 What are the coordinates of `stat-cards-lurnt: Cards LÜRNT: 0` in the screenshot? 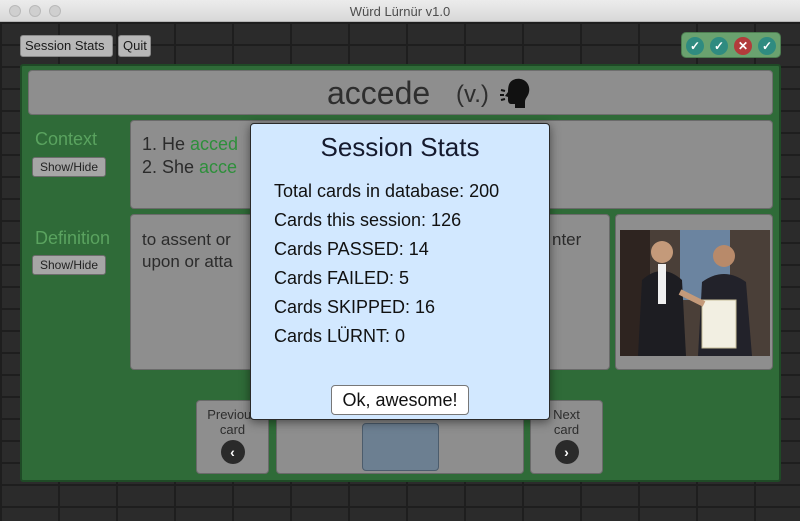 It's located at (340, 336).